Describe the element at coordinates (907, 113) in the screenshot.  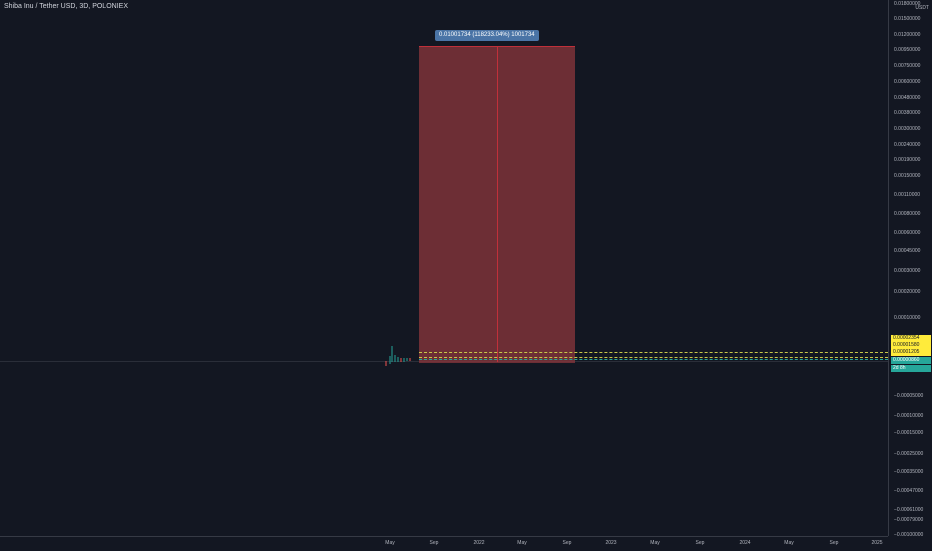
I see `price-tick: 0.00380000` at that location.